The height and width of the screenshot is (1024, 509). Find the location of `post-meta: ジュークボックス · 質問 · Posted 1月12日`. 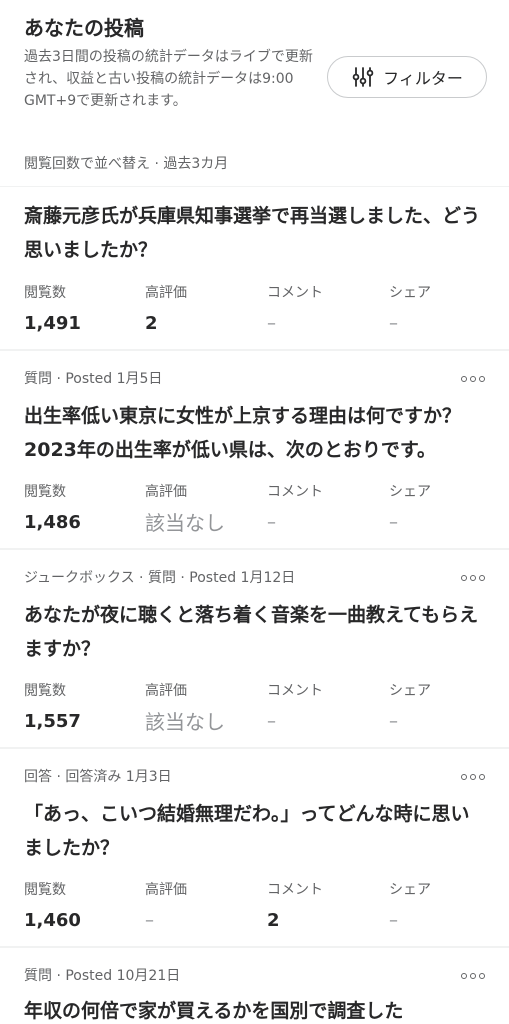

post-meta: ジュークボックス · 質問 · Posted 1月12日 is located at coordinates (160, 578).